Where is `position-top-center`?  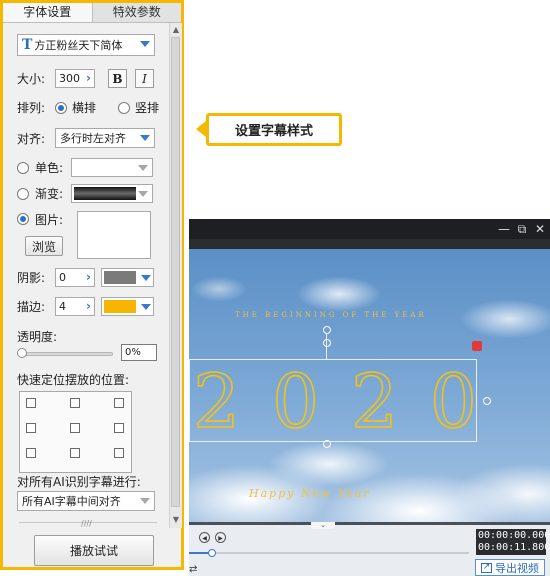
position-top-center is located at coordinates (75, 403).